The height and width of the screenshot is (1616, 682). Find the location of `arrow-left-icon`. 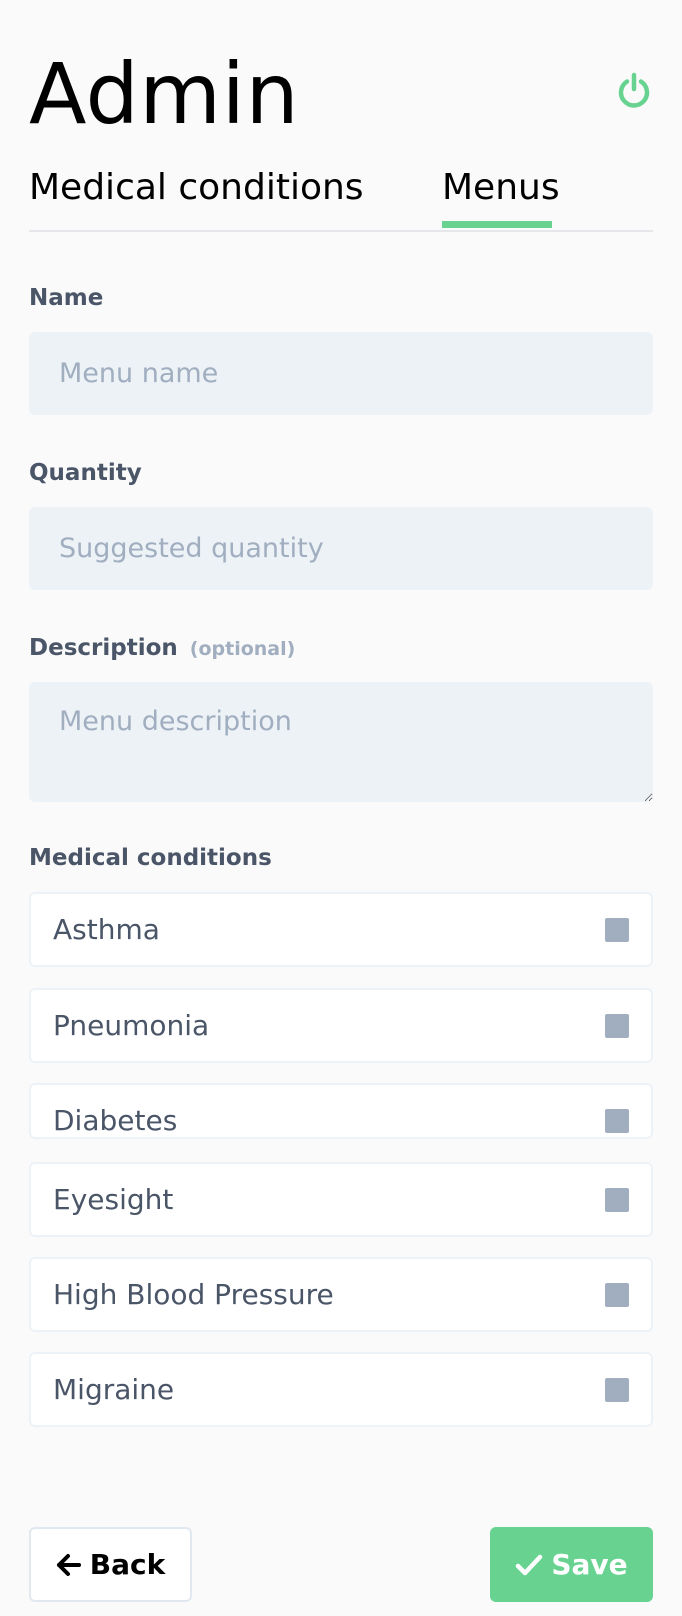

arrow-left-icon is located at coordinates (68, 1564).